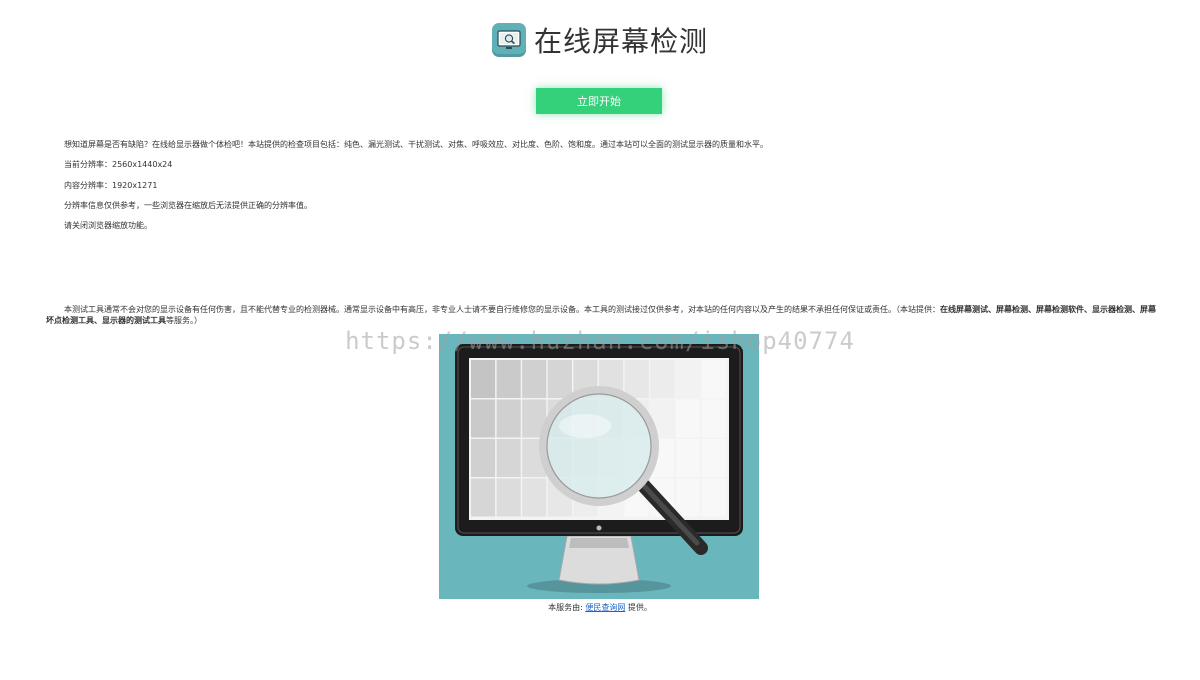 This screenshot has height=680, width=1200. Describe the element at coordinates (188, 205) in the screenshot. I see `resolution-note: 分辨率信息仅供参考，一些浏览器在缩放后无法提供正确的分辨率值。` at that location.